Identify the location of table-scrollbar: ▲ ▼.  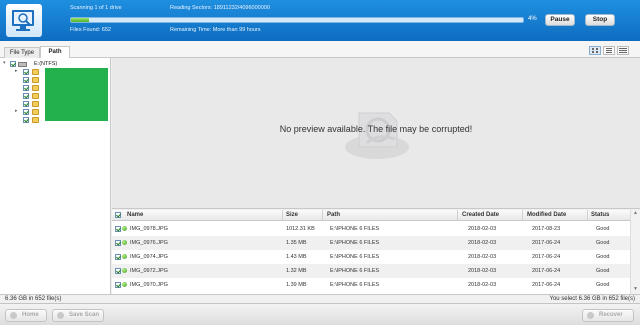
(635, 252).